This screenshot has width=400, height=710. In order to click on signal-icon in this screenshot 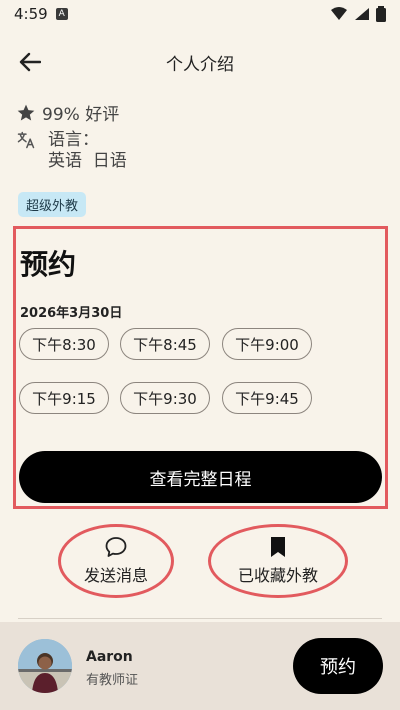, I will do `click(362, 14)`.